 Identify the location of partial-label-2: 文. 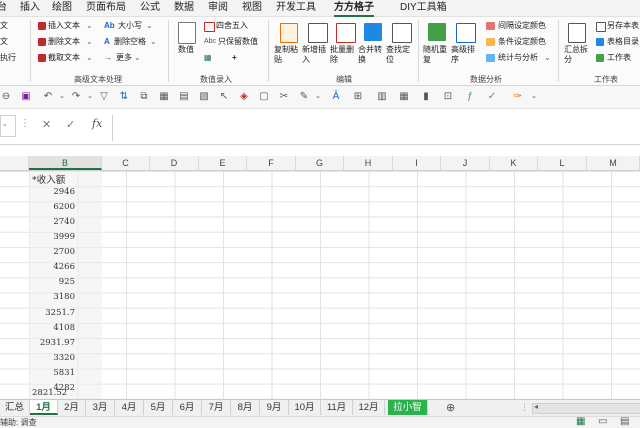
(4, 42).